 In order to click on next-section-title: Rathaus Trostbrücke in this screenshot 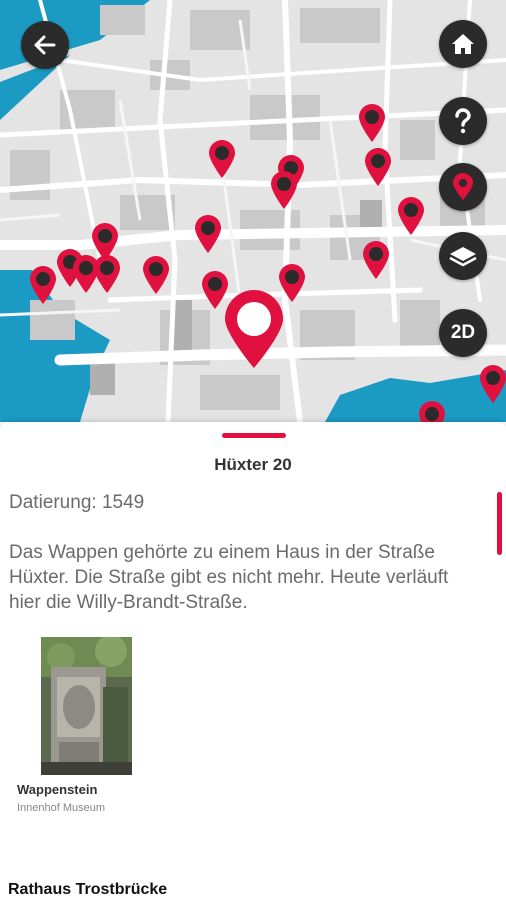, I will do `click(88, 889)`.